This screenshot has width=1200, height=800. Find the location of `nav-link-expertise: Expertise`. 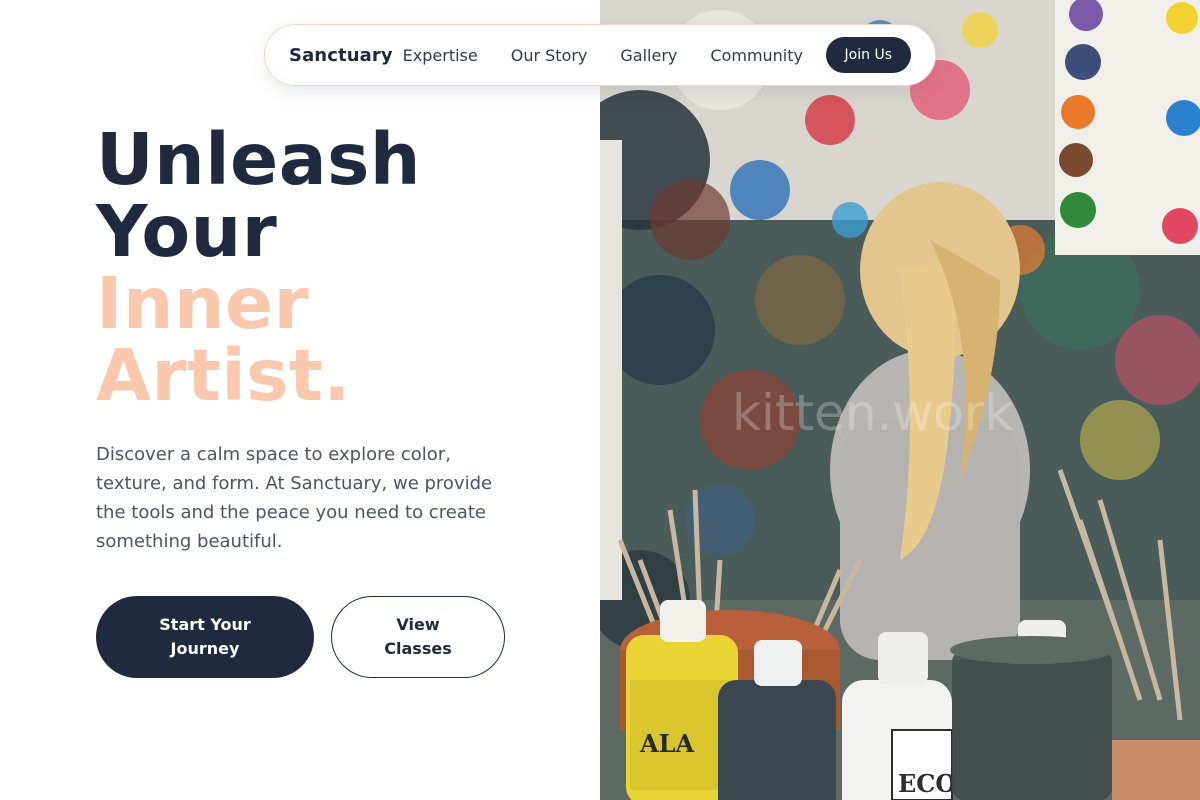

nav-link-expertise: Expertise is located at coordinates (440, 55).